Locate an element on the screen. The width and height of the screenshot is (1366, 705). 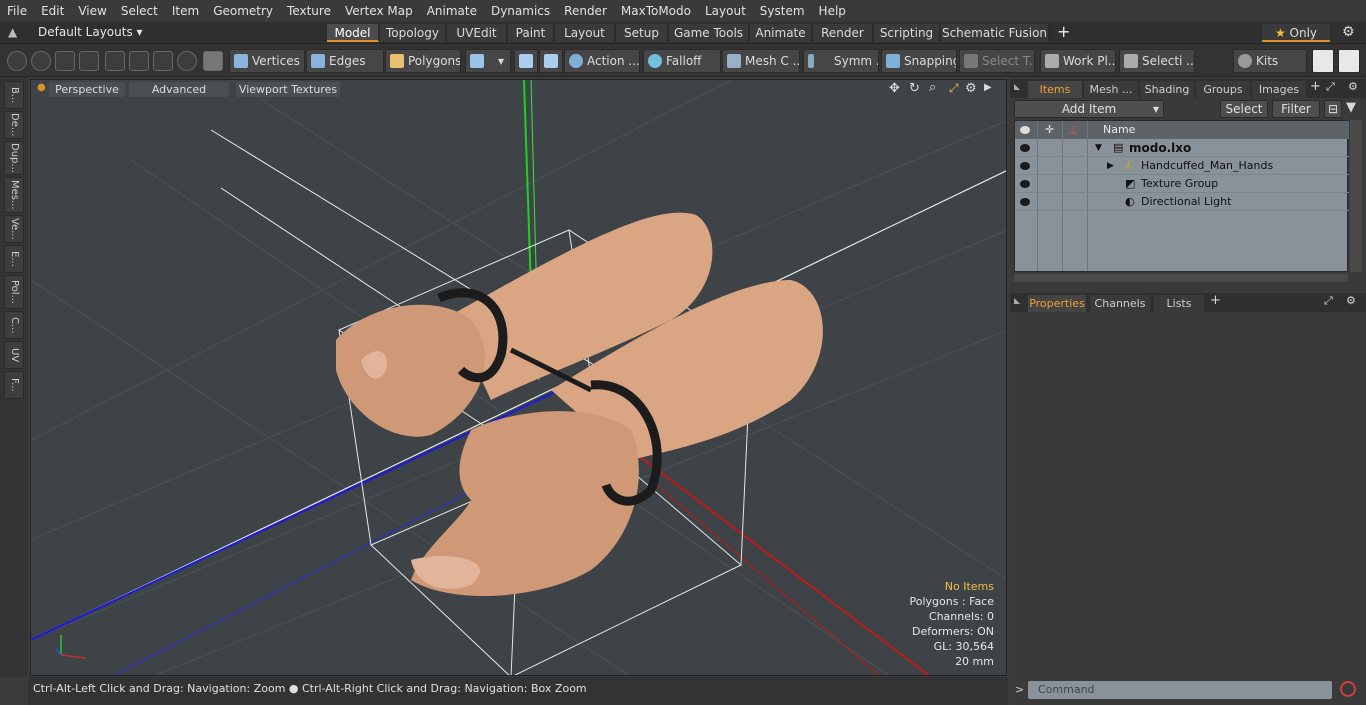
tab-paint: Paint is located at coordinates (531, 33).